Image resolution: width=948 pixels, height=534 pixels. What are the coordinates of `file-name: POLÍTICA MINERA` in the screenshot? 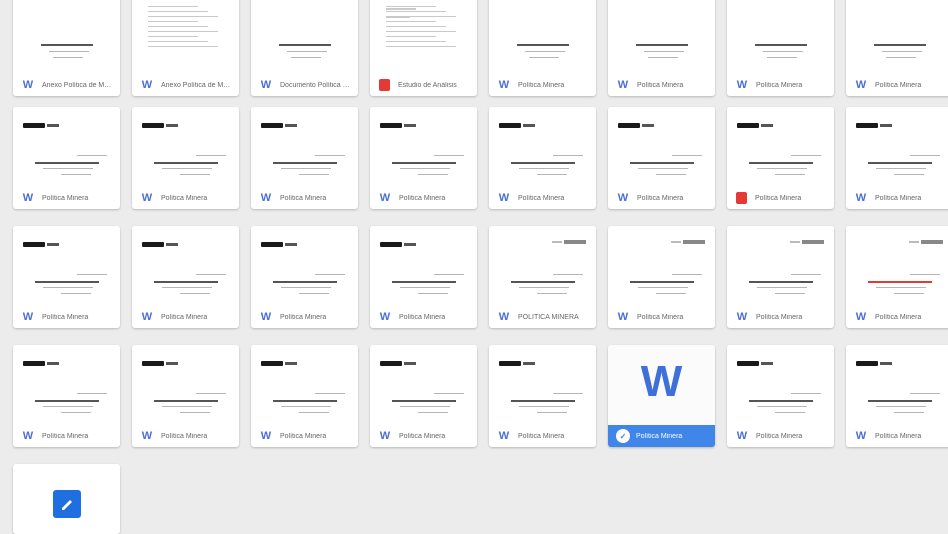 It's located at (548, 317).